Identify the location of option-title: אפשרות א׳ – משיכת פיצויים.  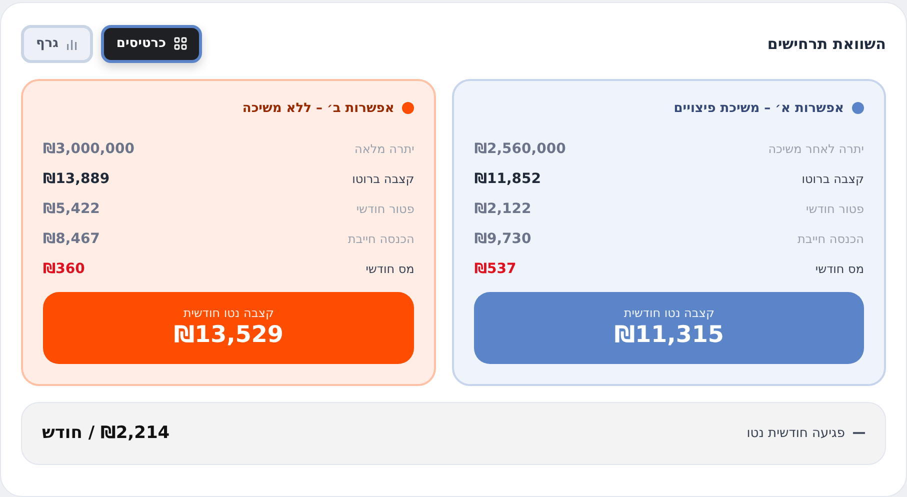
(759, 109).